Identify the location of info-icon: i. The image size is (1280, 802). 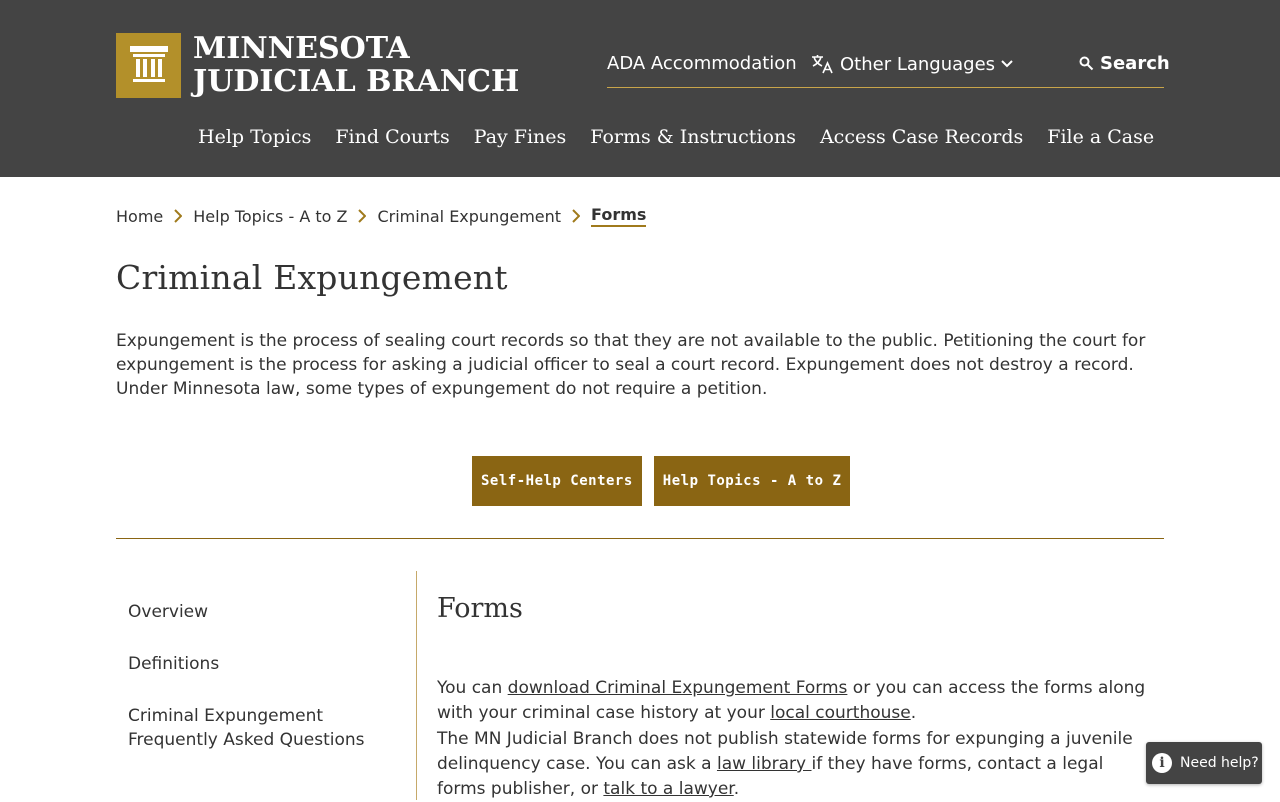
(1162, 763).